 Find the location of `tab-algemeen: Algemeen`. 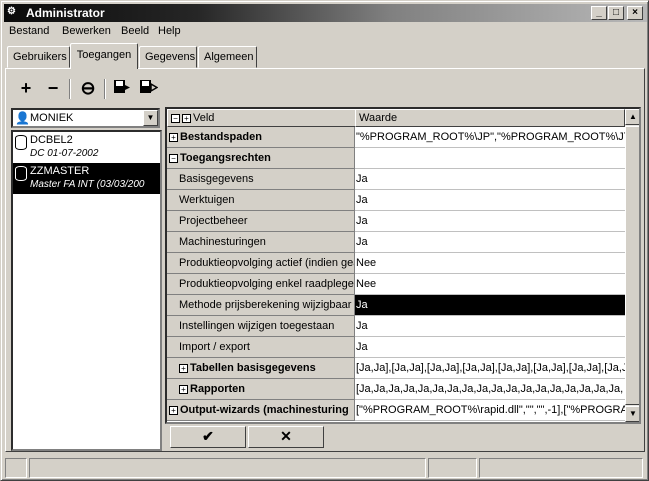

tab-algemeen: Algemeen is located at coordinates (227, 57).